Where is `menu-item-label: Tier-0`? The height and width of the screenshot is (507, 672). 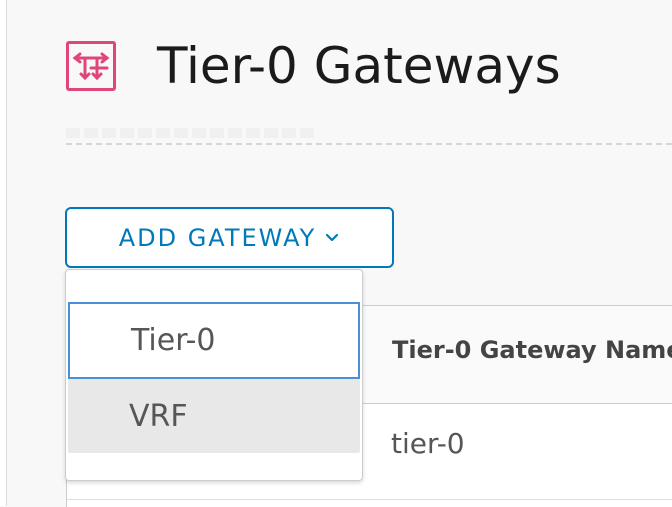 menu-item-label: Tier-0 is located at coordinates (173, 340).